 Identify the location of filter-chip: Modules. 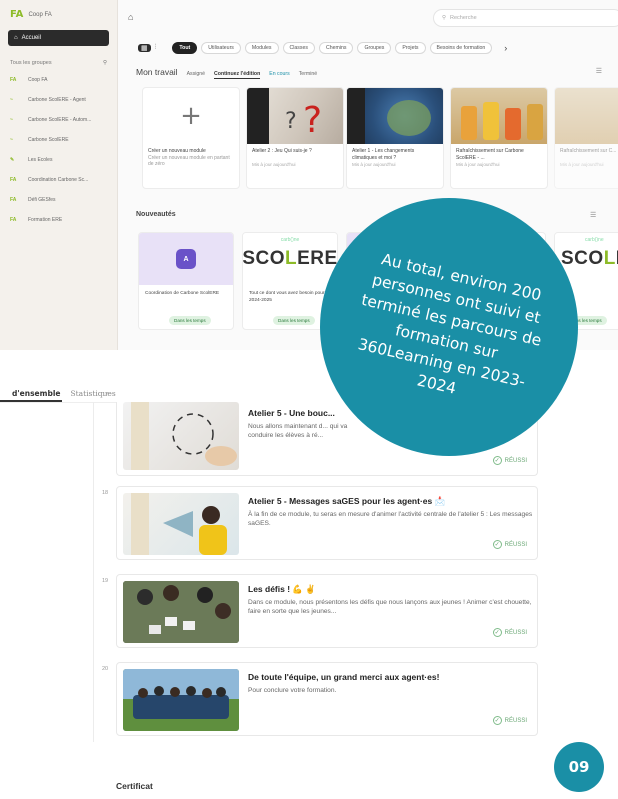
(261, 48).